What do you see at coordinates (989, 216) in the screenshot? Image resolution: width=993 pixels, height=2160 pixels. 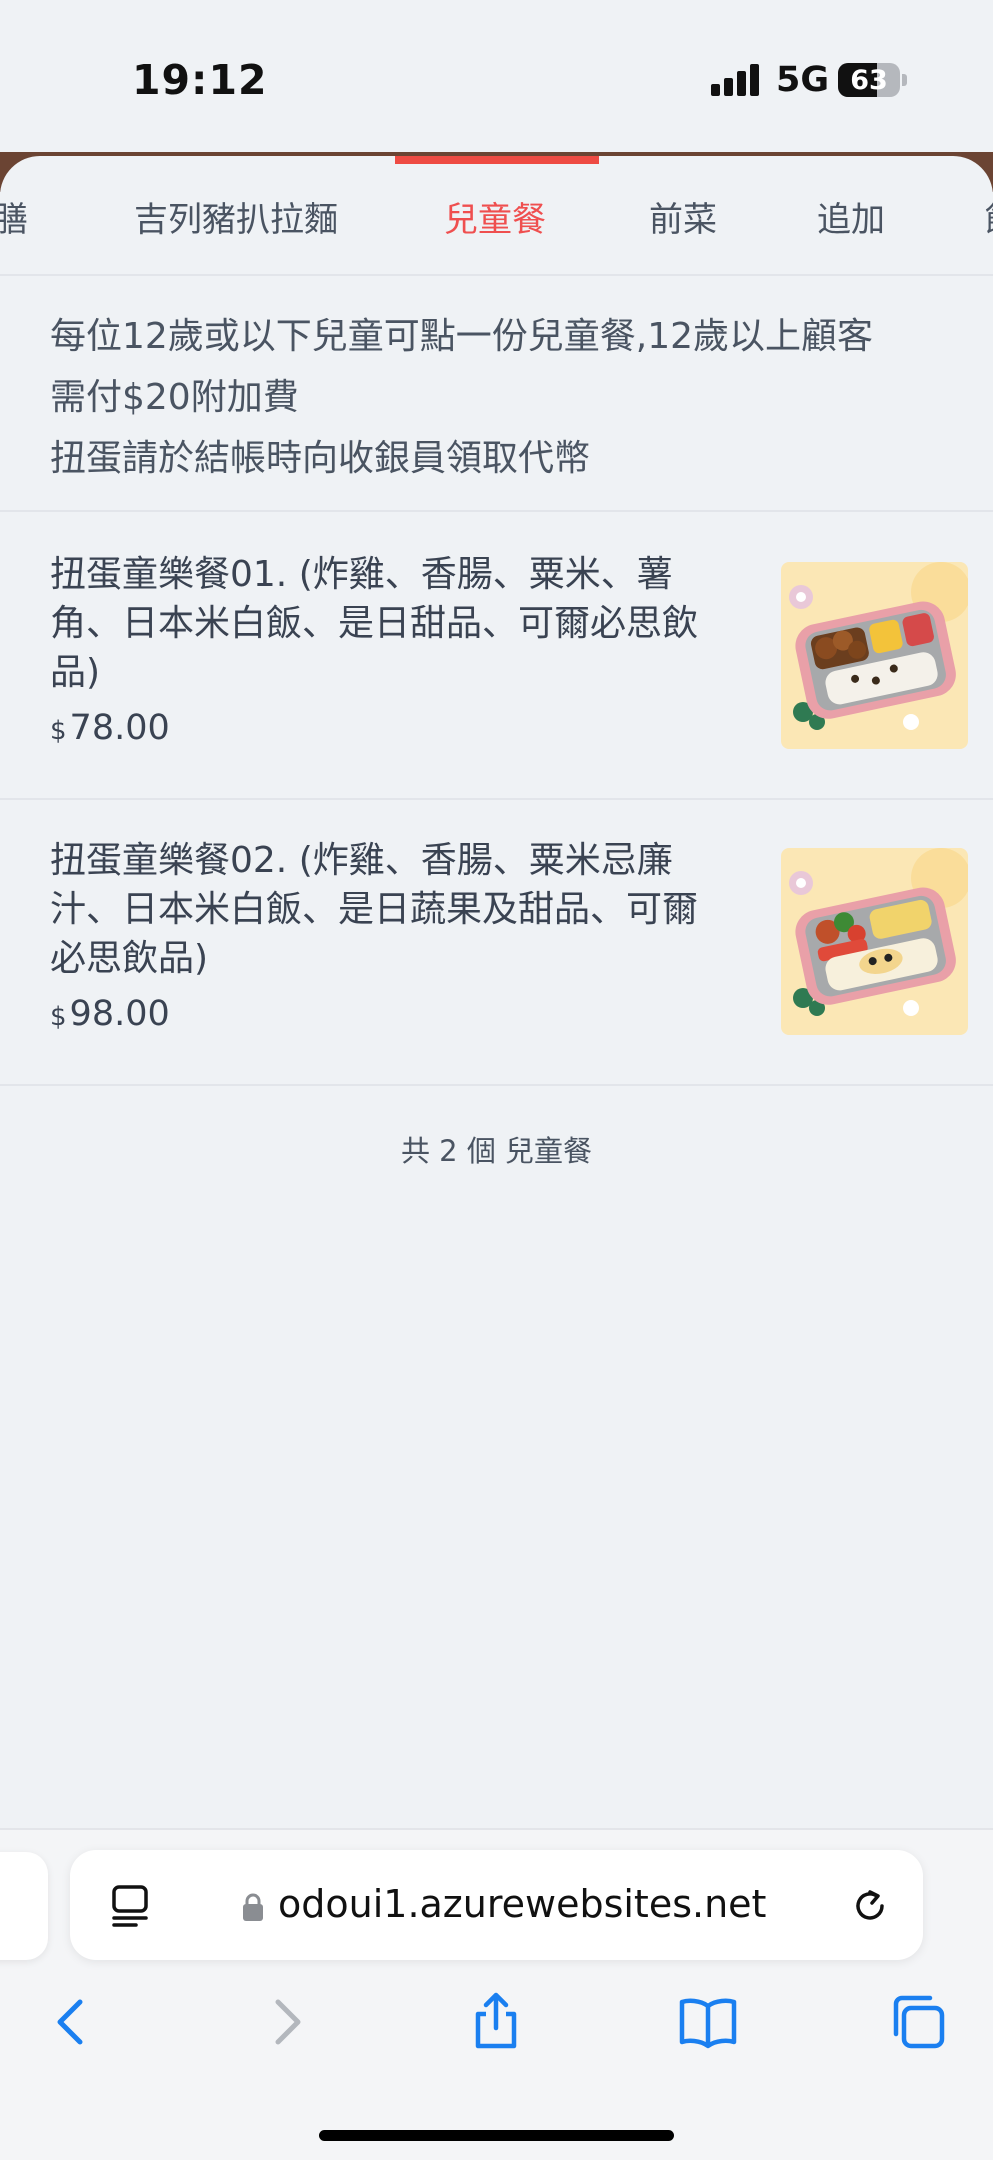 I see `tab-partial-right: 飯` at bounding box center [989, 216].